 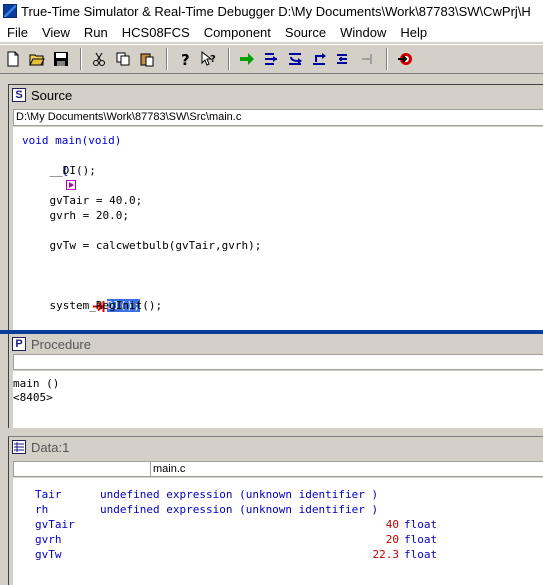 What do you see at coordinates (92, 305) in the screenshot?
I see `code-line: system_RegInit();` at bounding box center [92, 305].